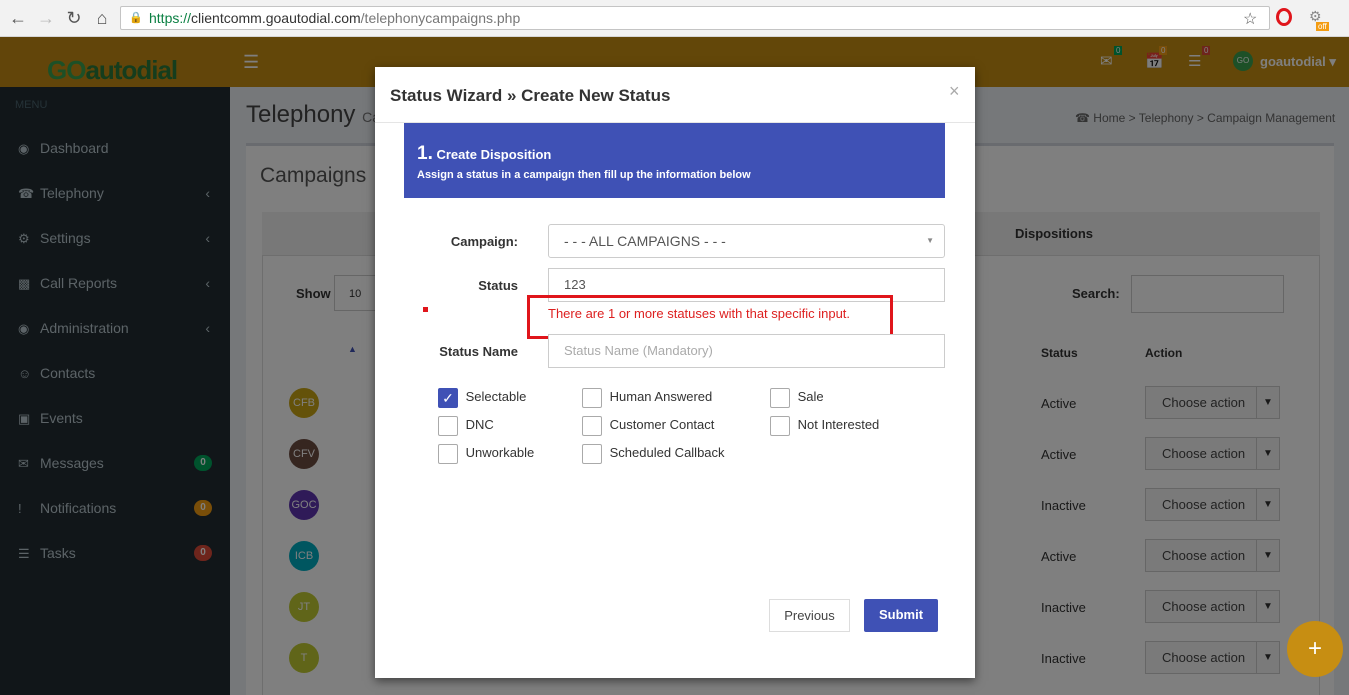  What do you see at coordinates (930, 240) in the screenshot?
I see `chevron-down-icon: ▼` at bounding box center [930, 240].